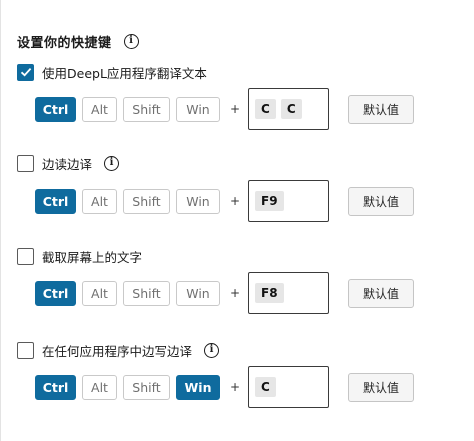 The width and height of the screenshot is (474, 441). I want to click on checkbox-capture-text, so click(25, 256).